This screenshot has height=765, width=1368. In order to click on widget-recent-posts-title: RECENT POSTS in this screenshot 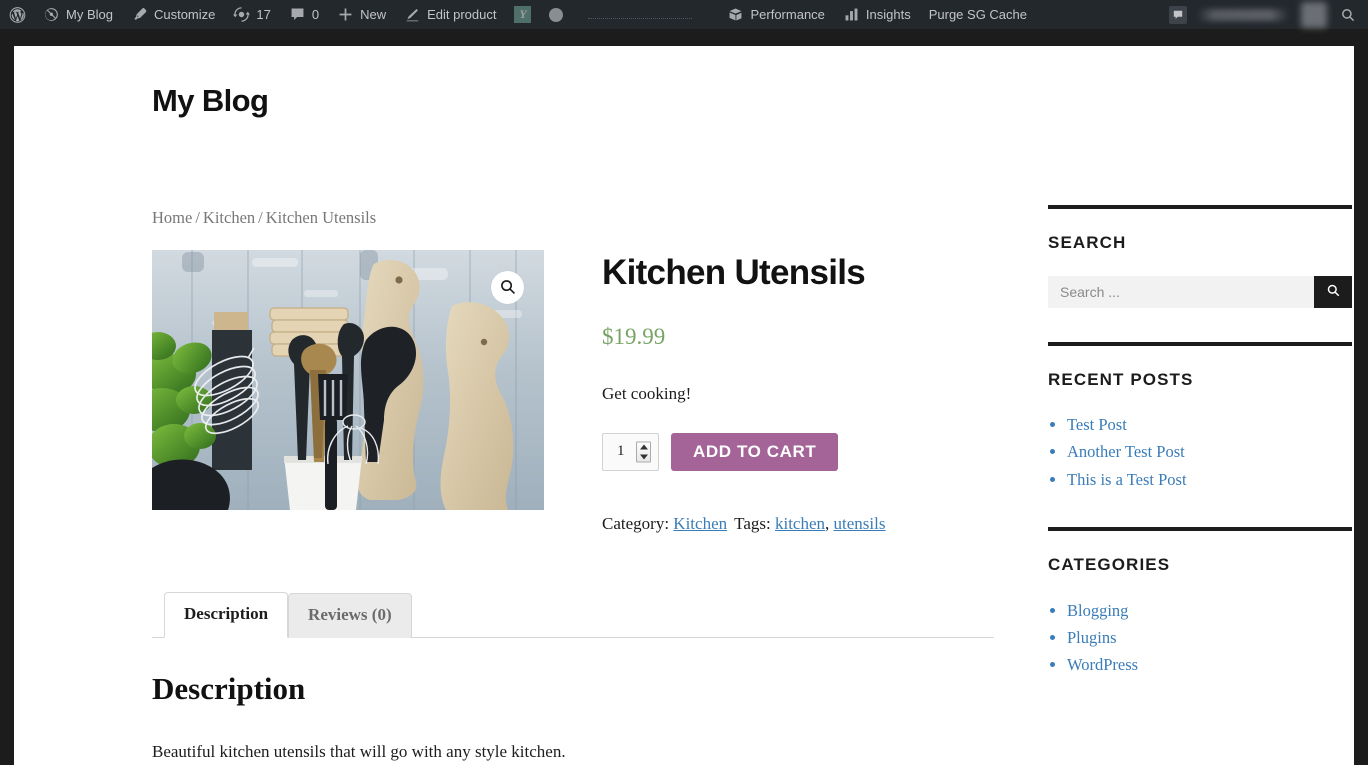, I will do `click(1121, 379)`.